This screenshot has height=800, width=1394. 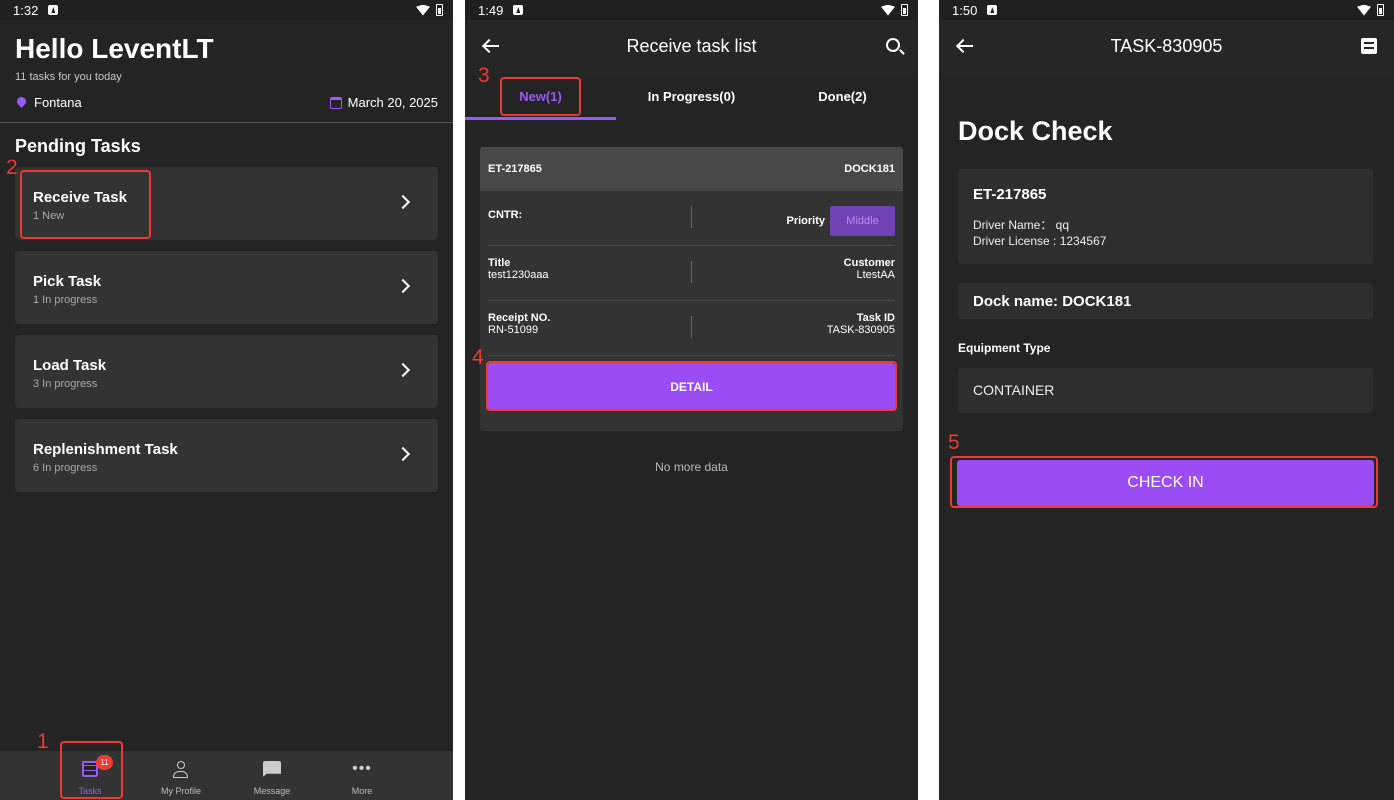 What do you see at coordinates (65, 300) in the screenshot?
I see `task-status: 1 In progress` at bounding box center [65, 300].